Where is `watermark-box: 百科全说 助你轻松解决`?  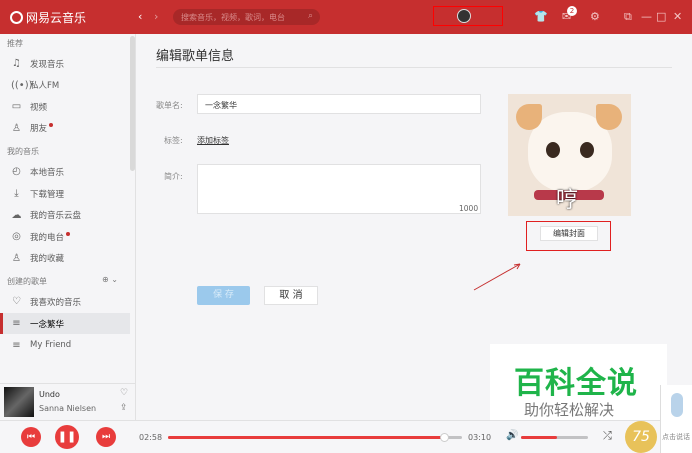
watermark-box: 百科全说 助你轻松解决 is located at coordinates (578, 384).